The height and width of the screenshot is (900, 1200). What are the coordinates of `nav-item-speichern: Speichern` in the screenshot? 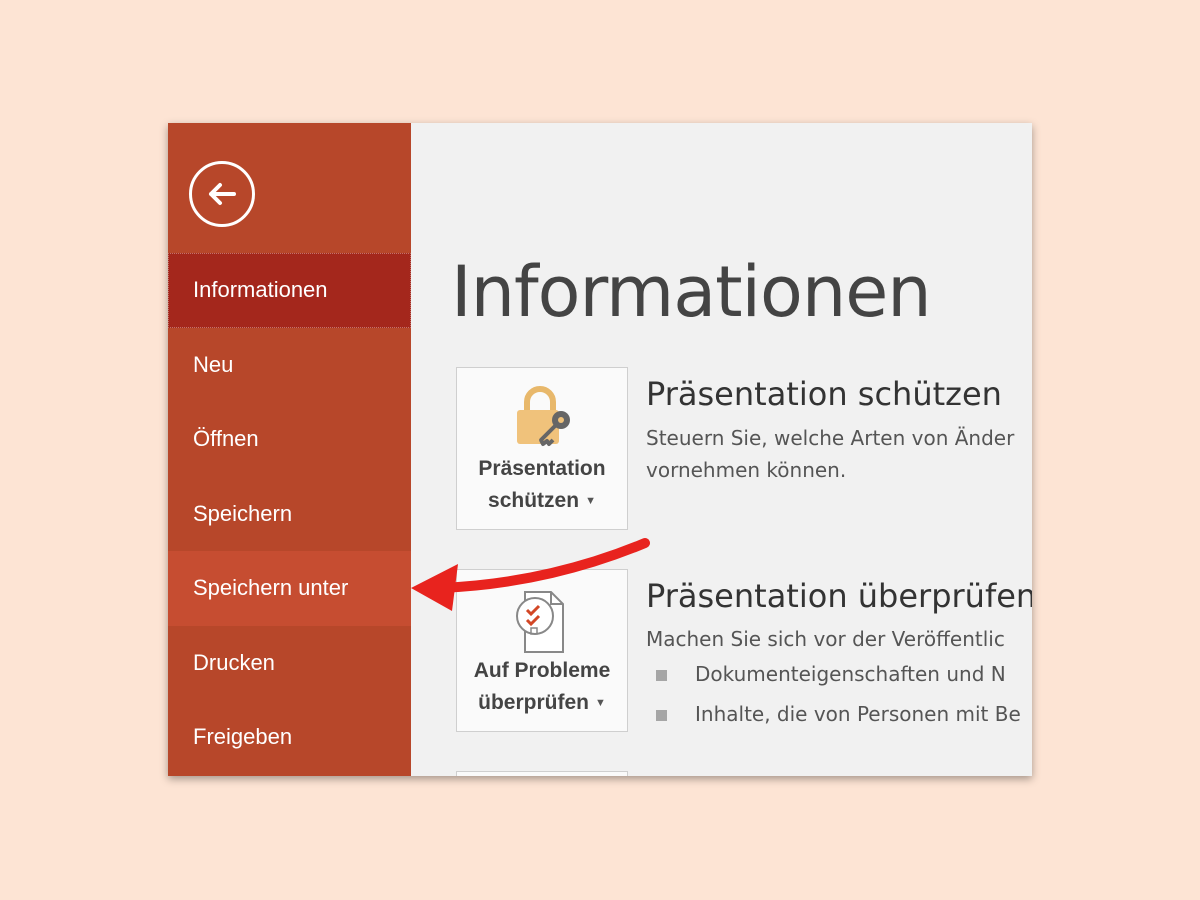 It's located at (289, 514).